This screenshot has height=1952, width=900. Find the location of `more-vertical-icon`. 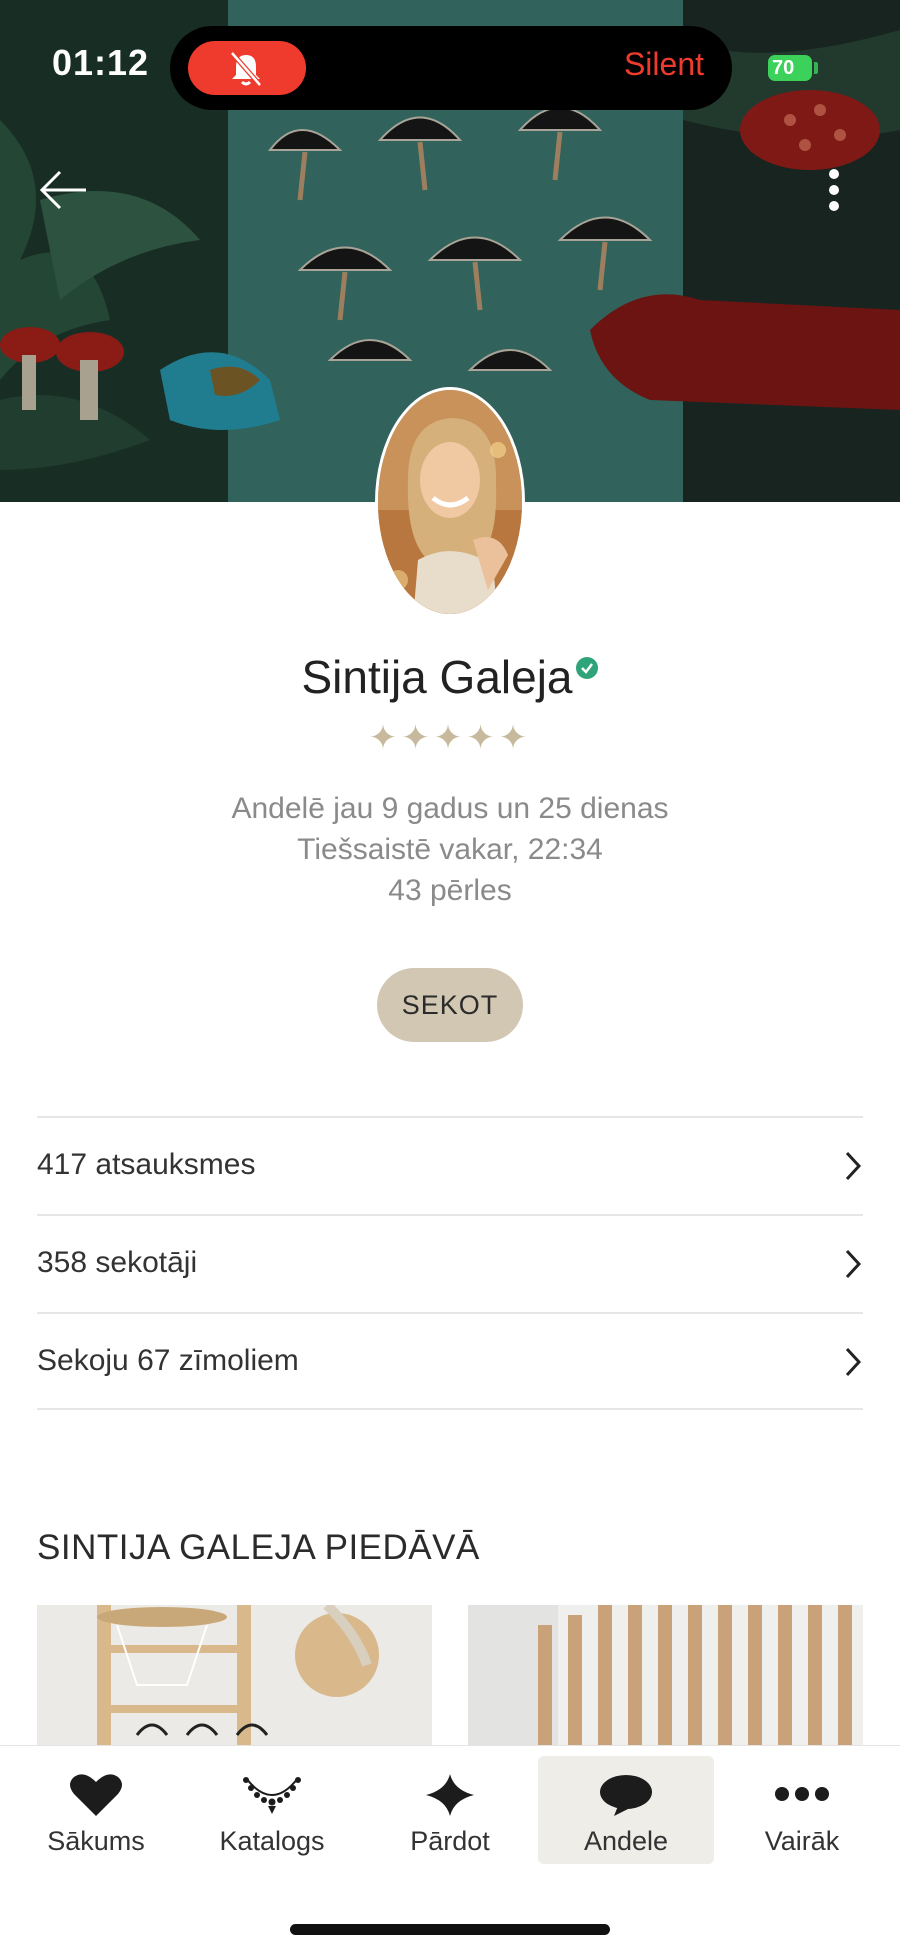

more-vertical-icon is located at coordinates (834, 190).